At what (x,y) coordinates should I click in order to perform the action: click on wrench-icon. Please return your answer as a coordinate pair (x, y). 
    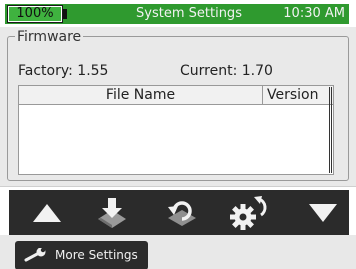
    Looking at the image, I should click on (35, 255).